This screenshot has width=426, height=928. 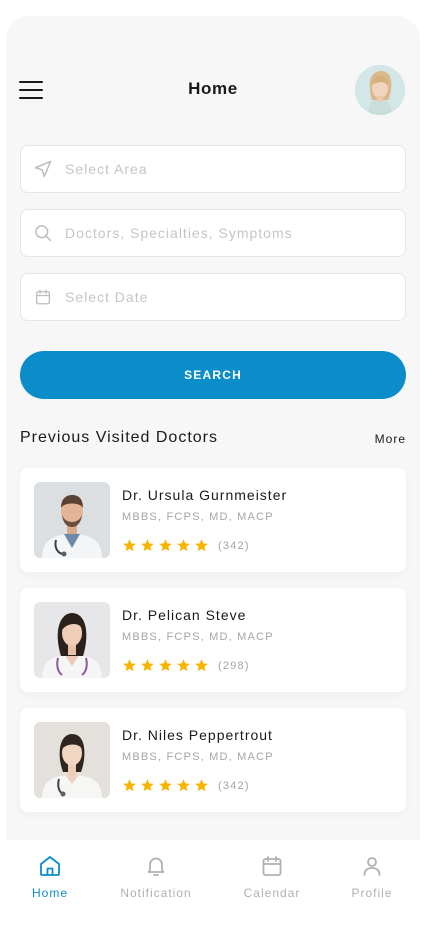 What do you see at coordinates (184, 615) in the screenshot?
I see `doctor-name: Dr. Pelican Steve` at bounding box center [184, 615].